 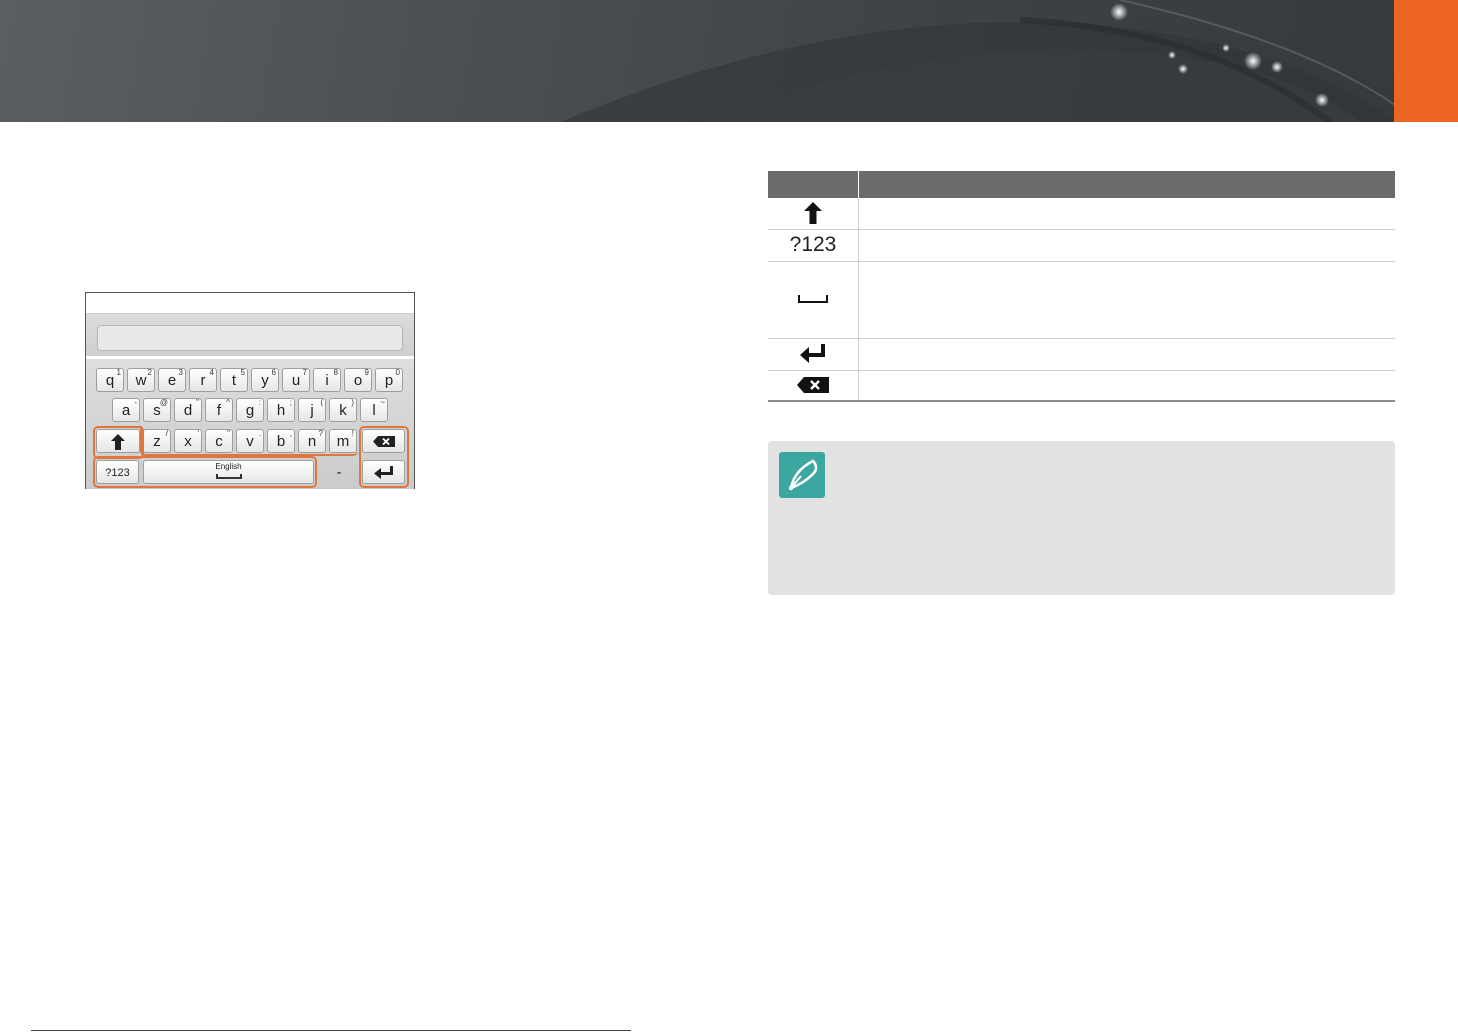 I want to click on numbers-symbol: ?123, so click(x=813, y=244).